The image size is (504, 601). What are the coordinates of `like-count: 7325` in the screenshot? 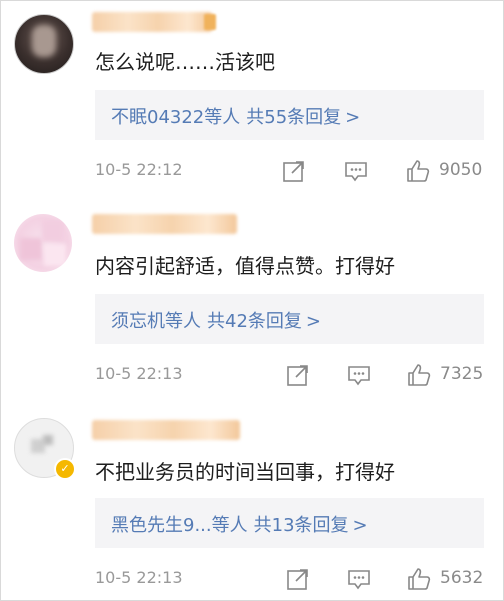 It's located at (462, 374).